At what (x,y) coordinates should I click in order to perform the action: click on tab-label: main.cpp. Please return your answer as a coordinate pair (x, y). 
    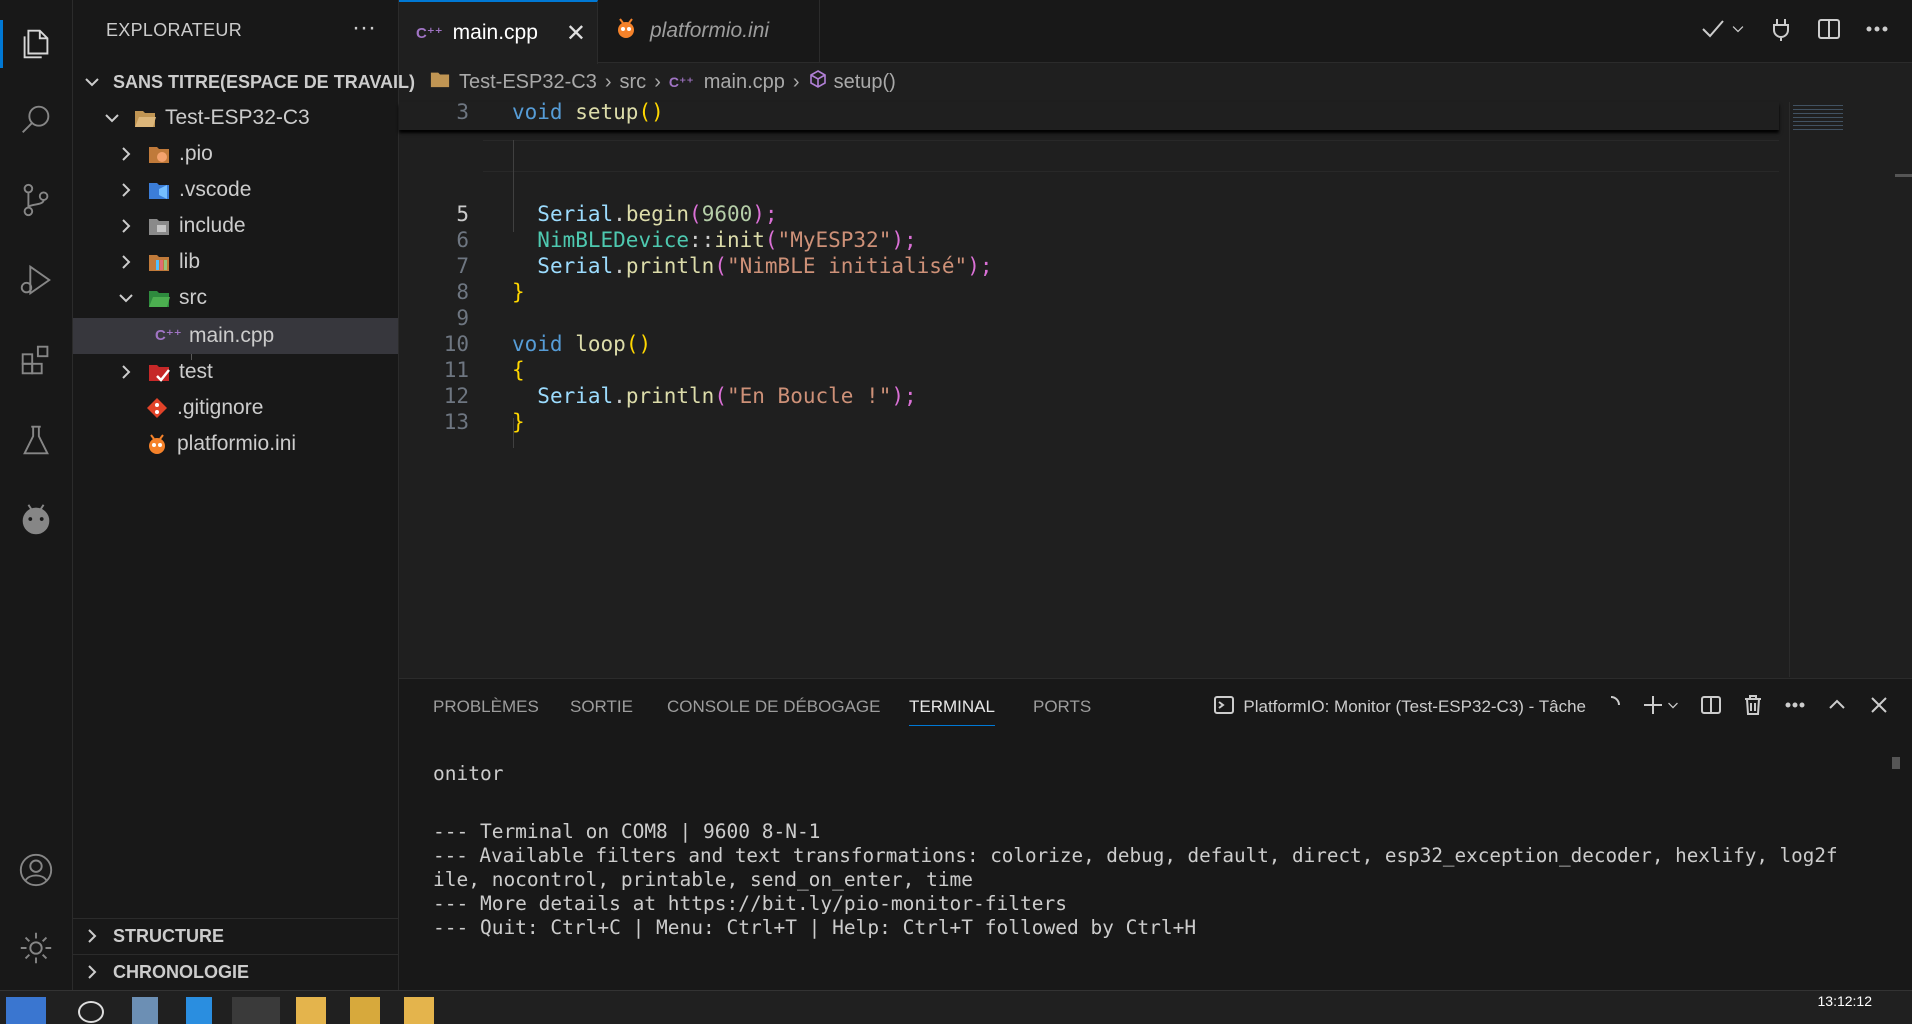
    Looking at the image, I should click on (495, 32).